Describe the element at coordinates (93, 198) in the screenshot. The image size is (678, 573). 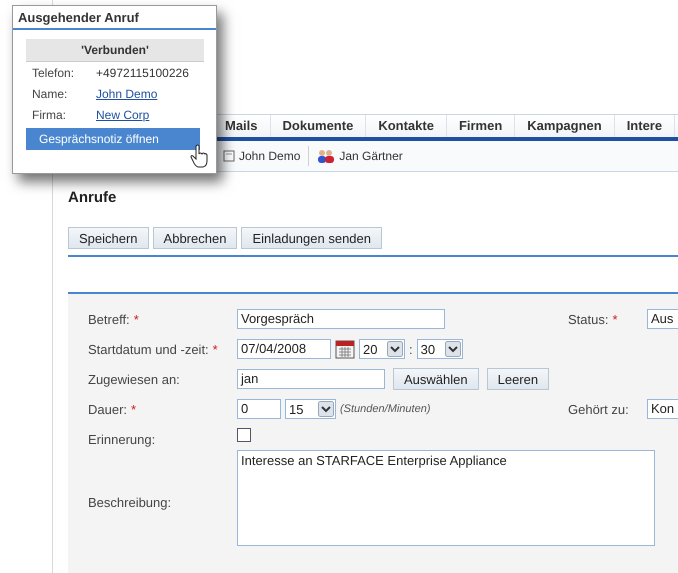
I see `page-title: Anrufe` at that location.